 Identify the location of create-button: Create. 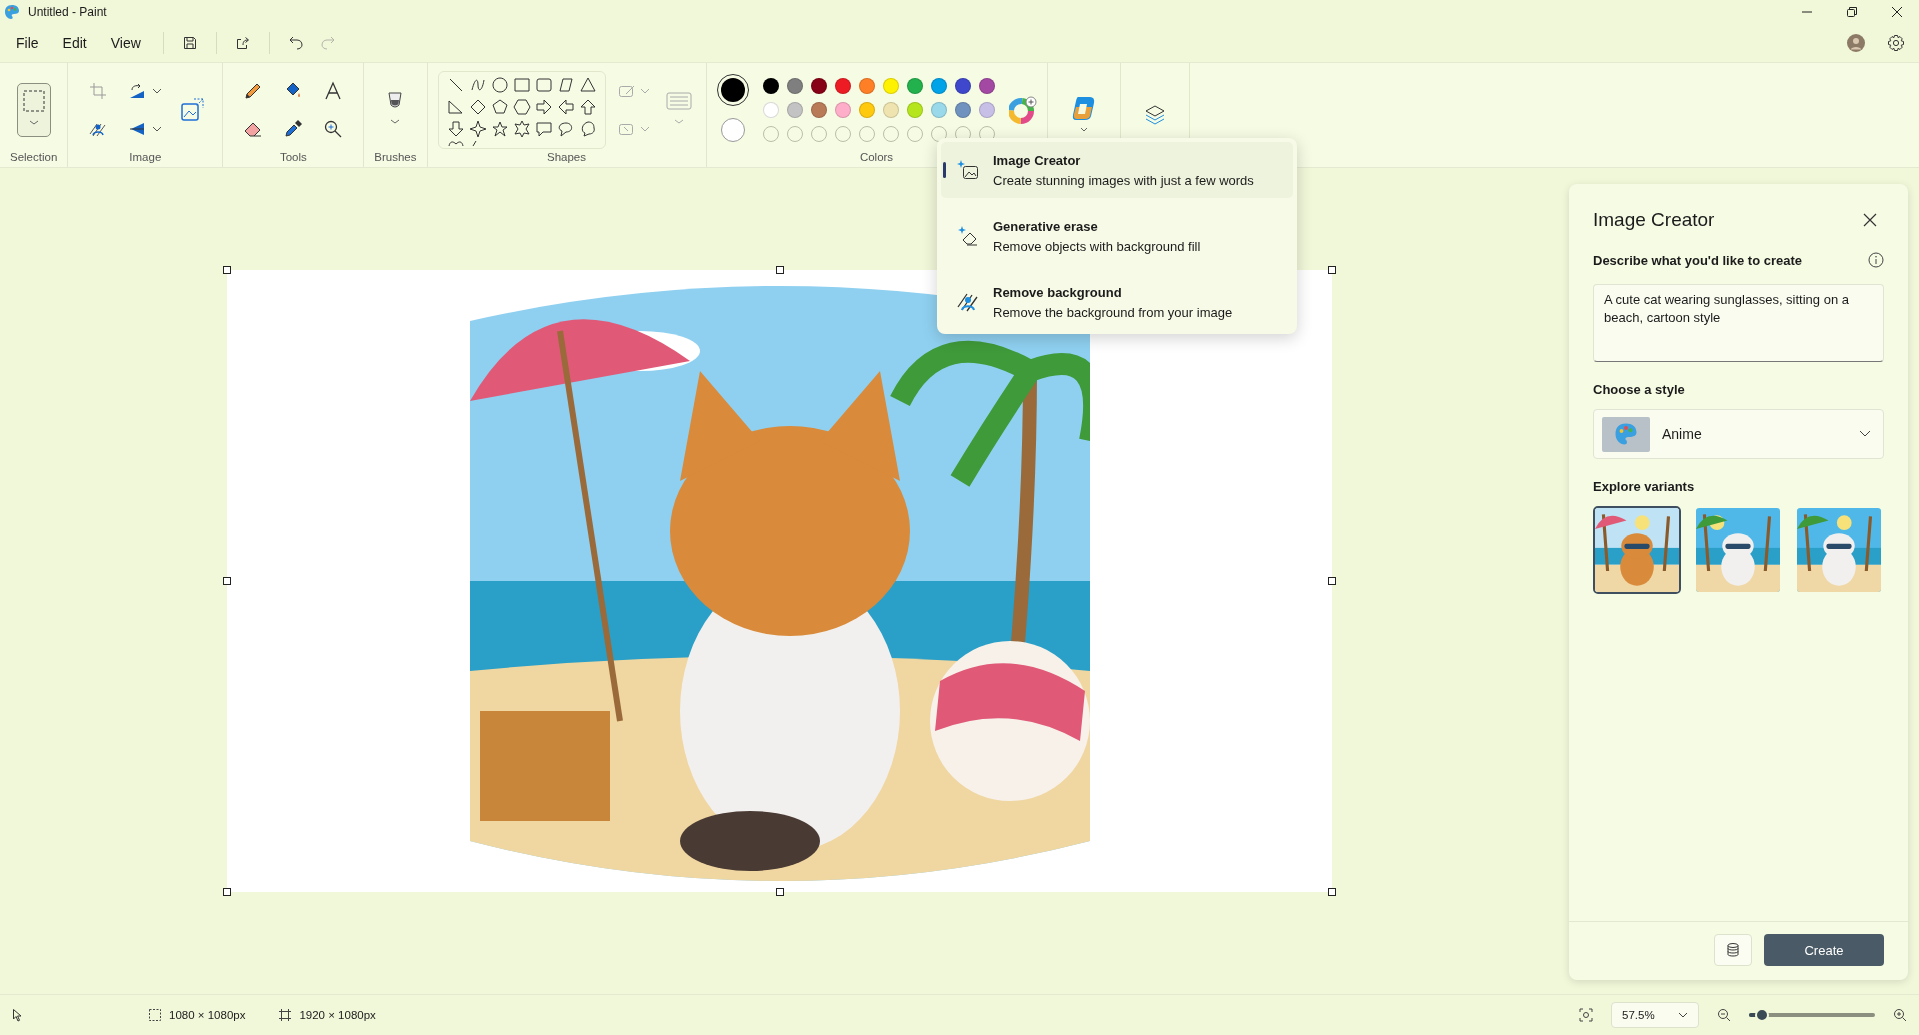
(1824, 950).